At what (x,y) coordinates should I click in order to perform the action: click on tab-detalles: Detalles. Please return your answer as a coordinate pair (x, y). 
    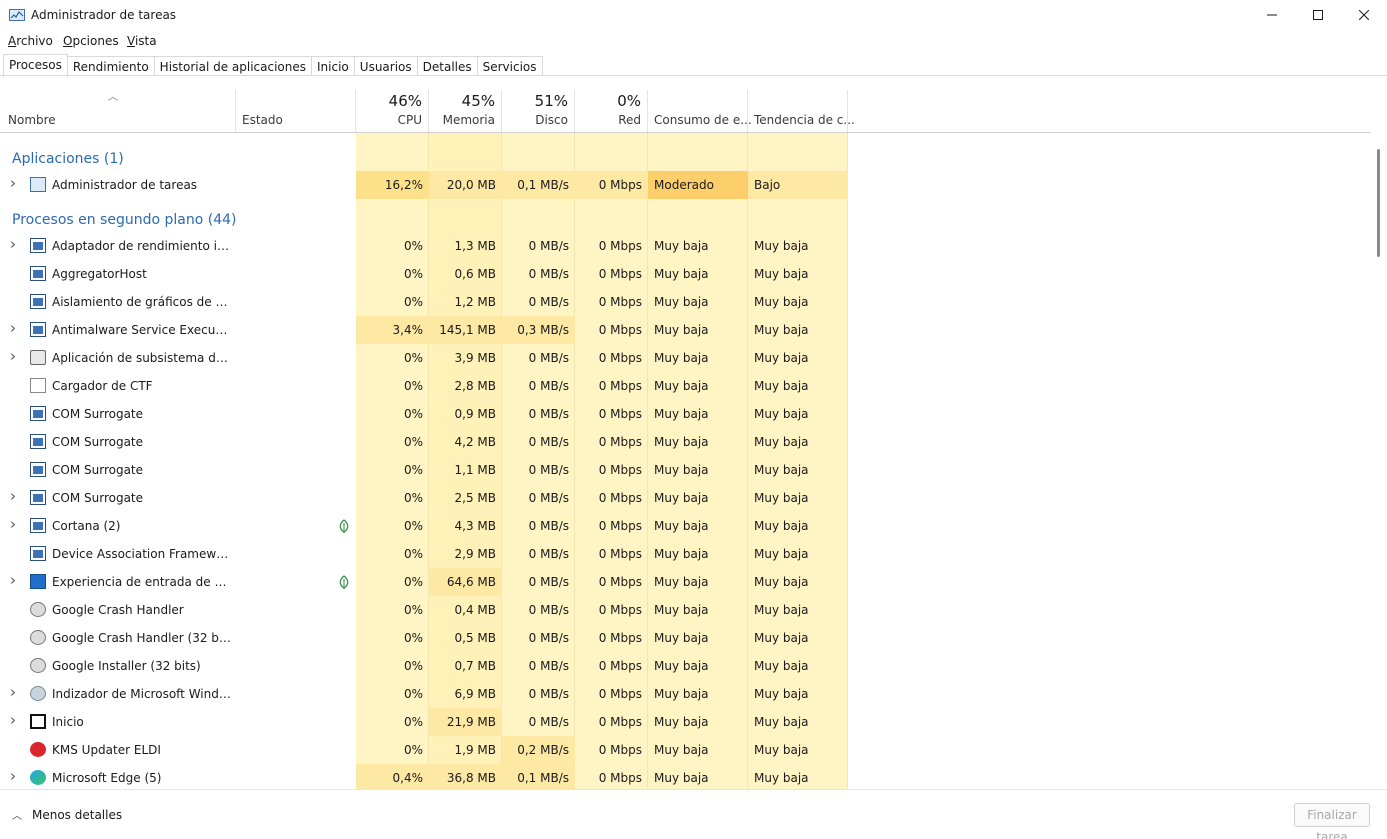
    Looking at the image, I should click on (447, 66).